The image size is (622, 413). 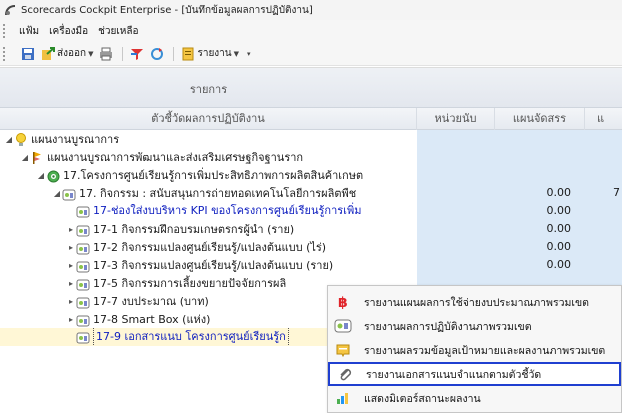 What do you see at coordinates (68, 31) in the screenshot?
I see `menu-tools: เครื่องมือ` at bounding box center [68, 31].